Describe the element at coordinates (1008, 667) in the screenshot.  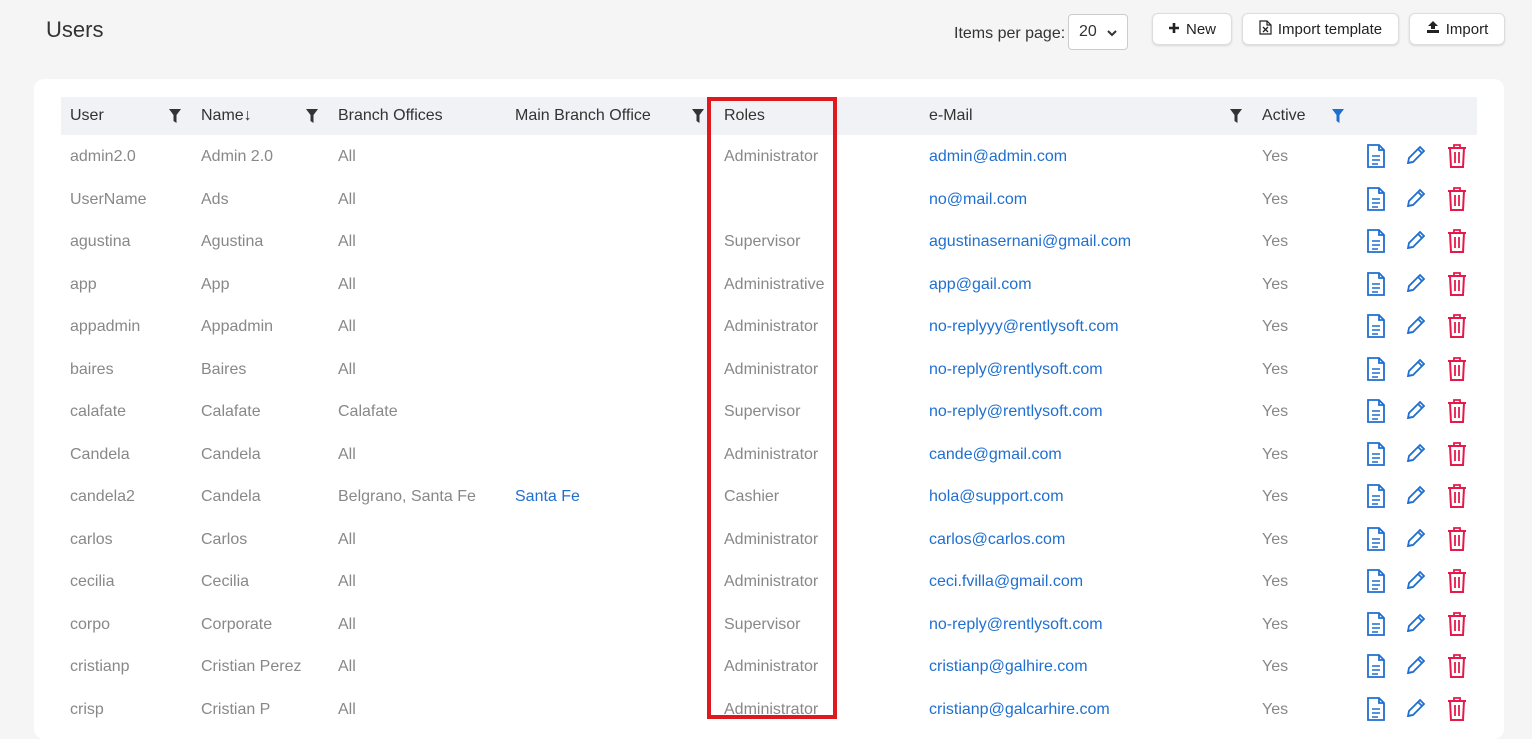
I see `email-cell: cristianp@galhire.com` at that location.